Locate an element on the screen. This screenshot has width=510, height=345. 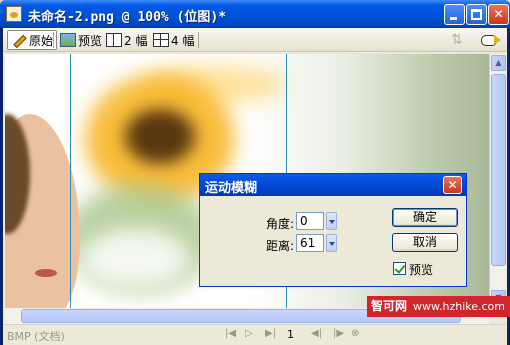
maximize-icon is located at coordinates (476, 14).